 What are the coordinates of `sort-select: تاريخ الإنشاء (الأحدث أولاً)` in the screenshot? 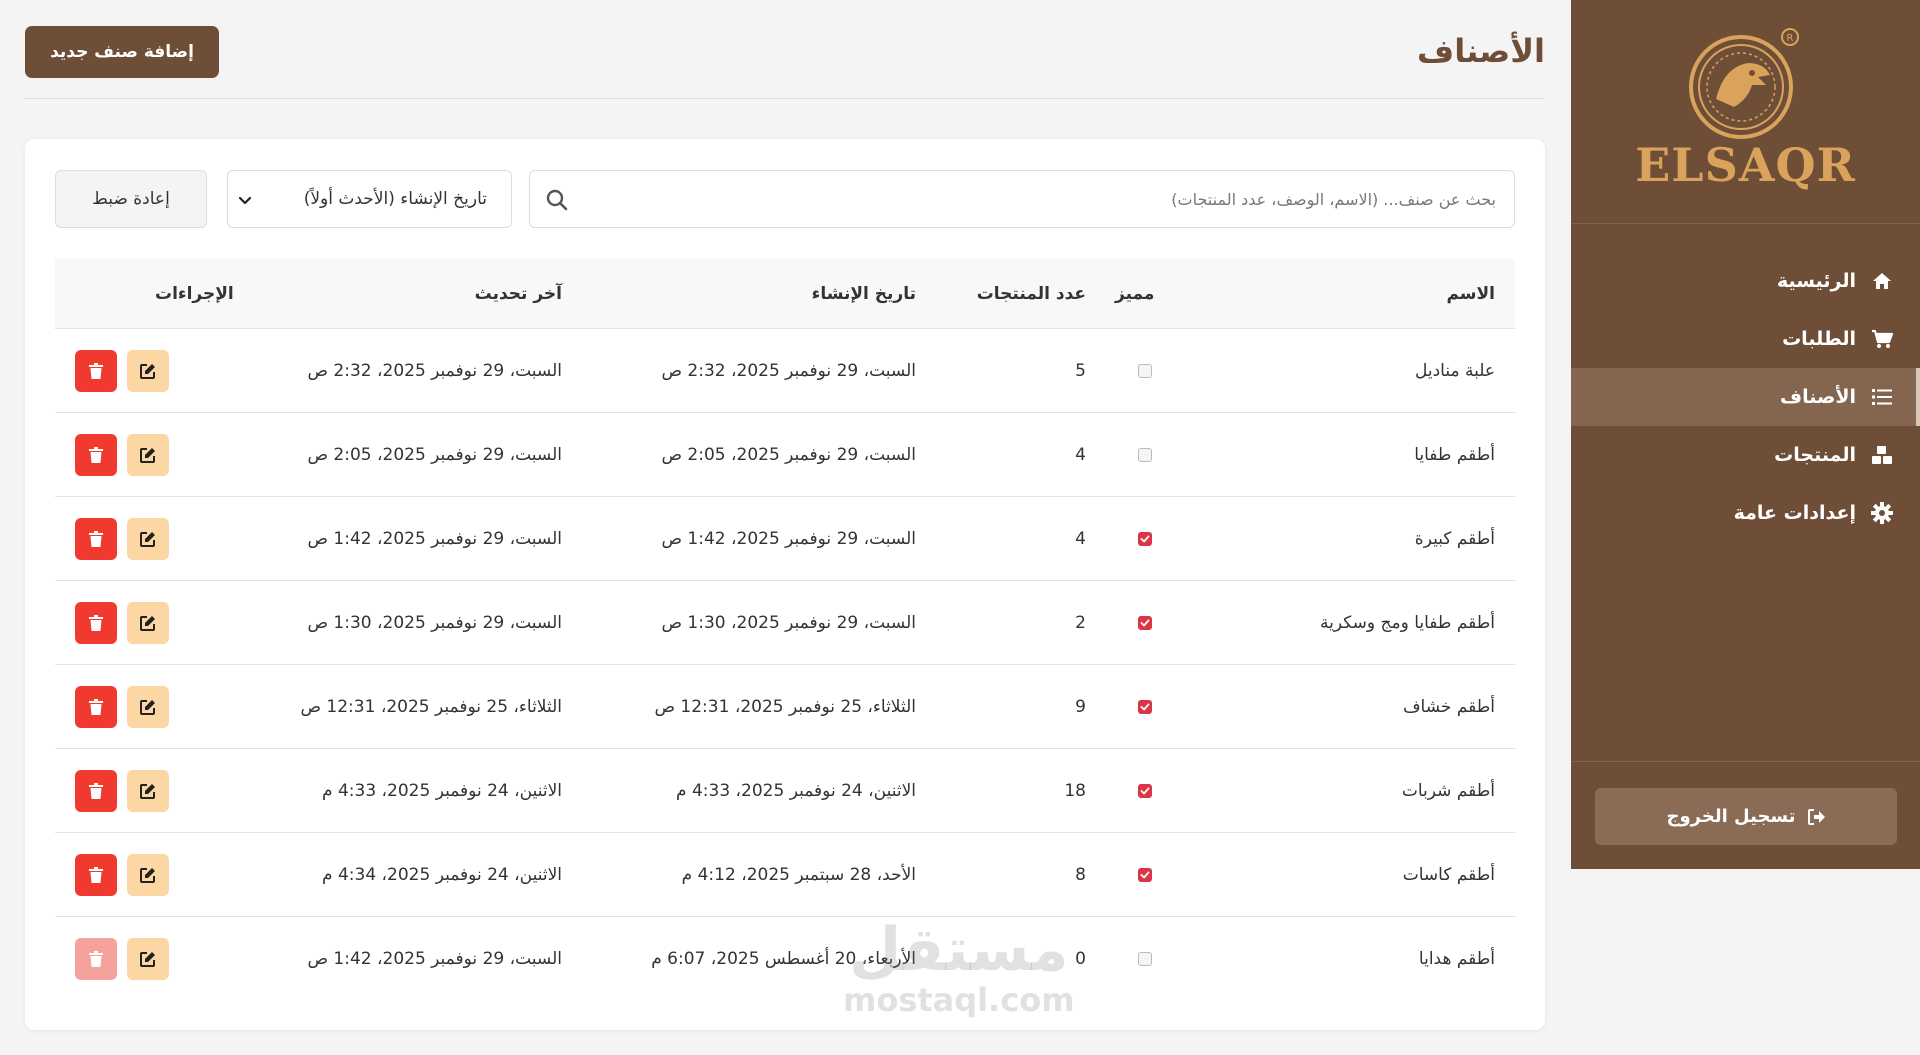 It's located at (369, 199).